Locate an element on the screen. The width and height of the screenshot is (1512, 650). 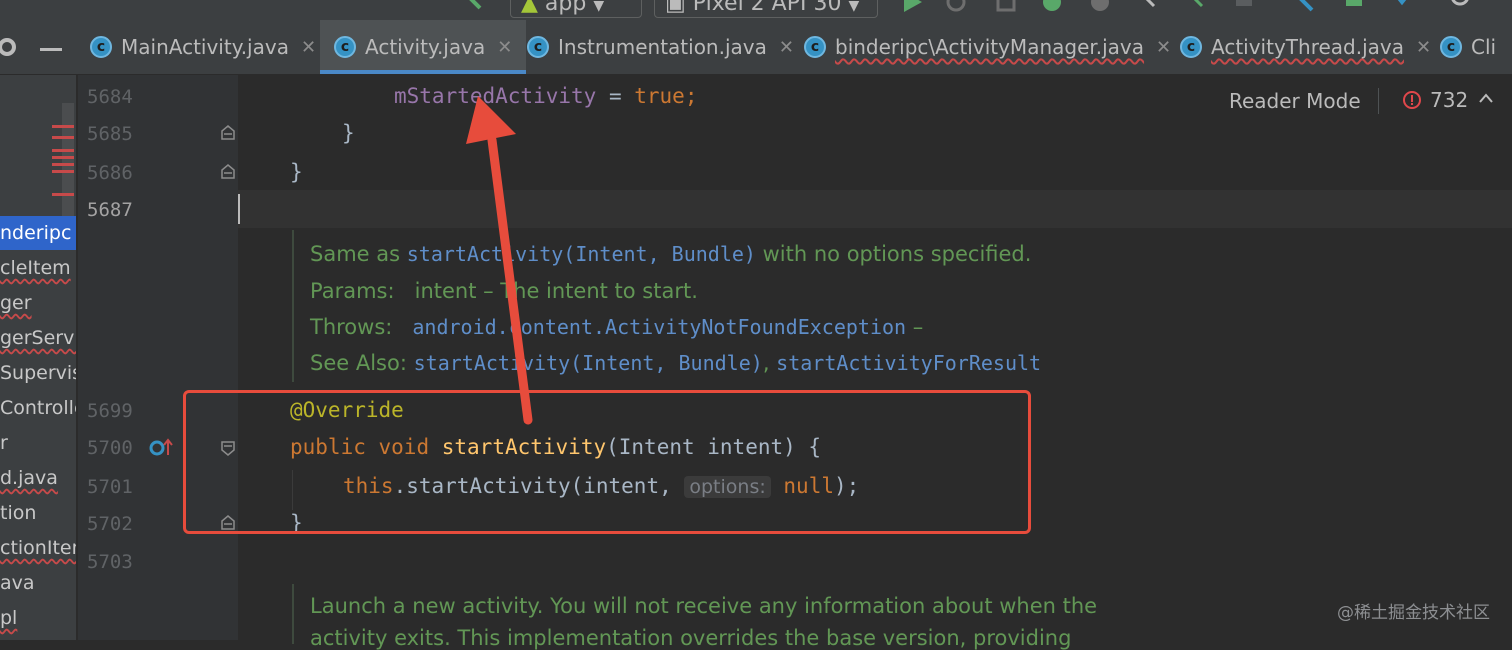
tab-instrumentation: c Instrumentation.java ✕ is located at coordinates (660, 47).